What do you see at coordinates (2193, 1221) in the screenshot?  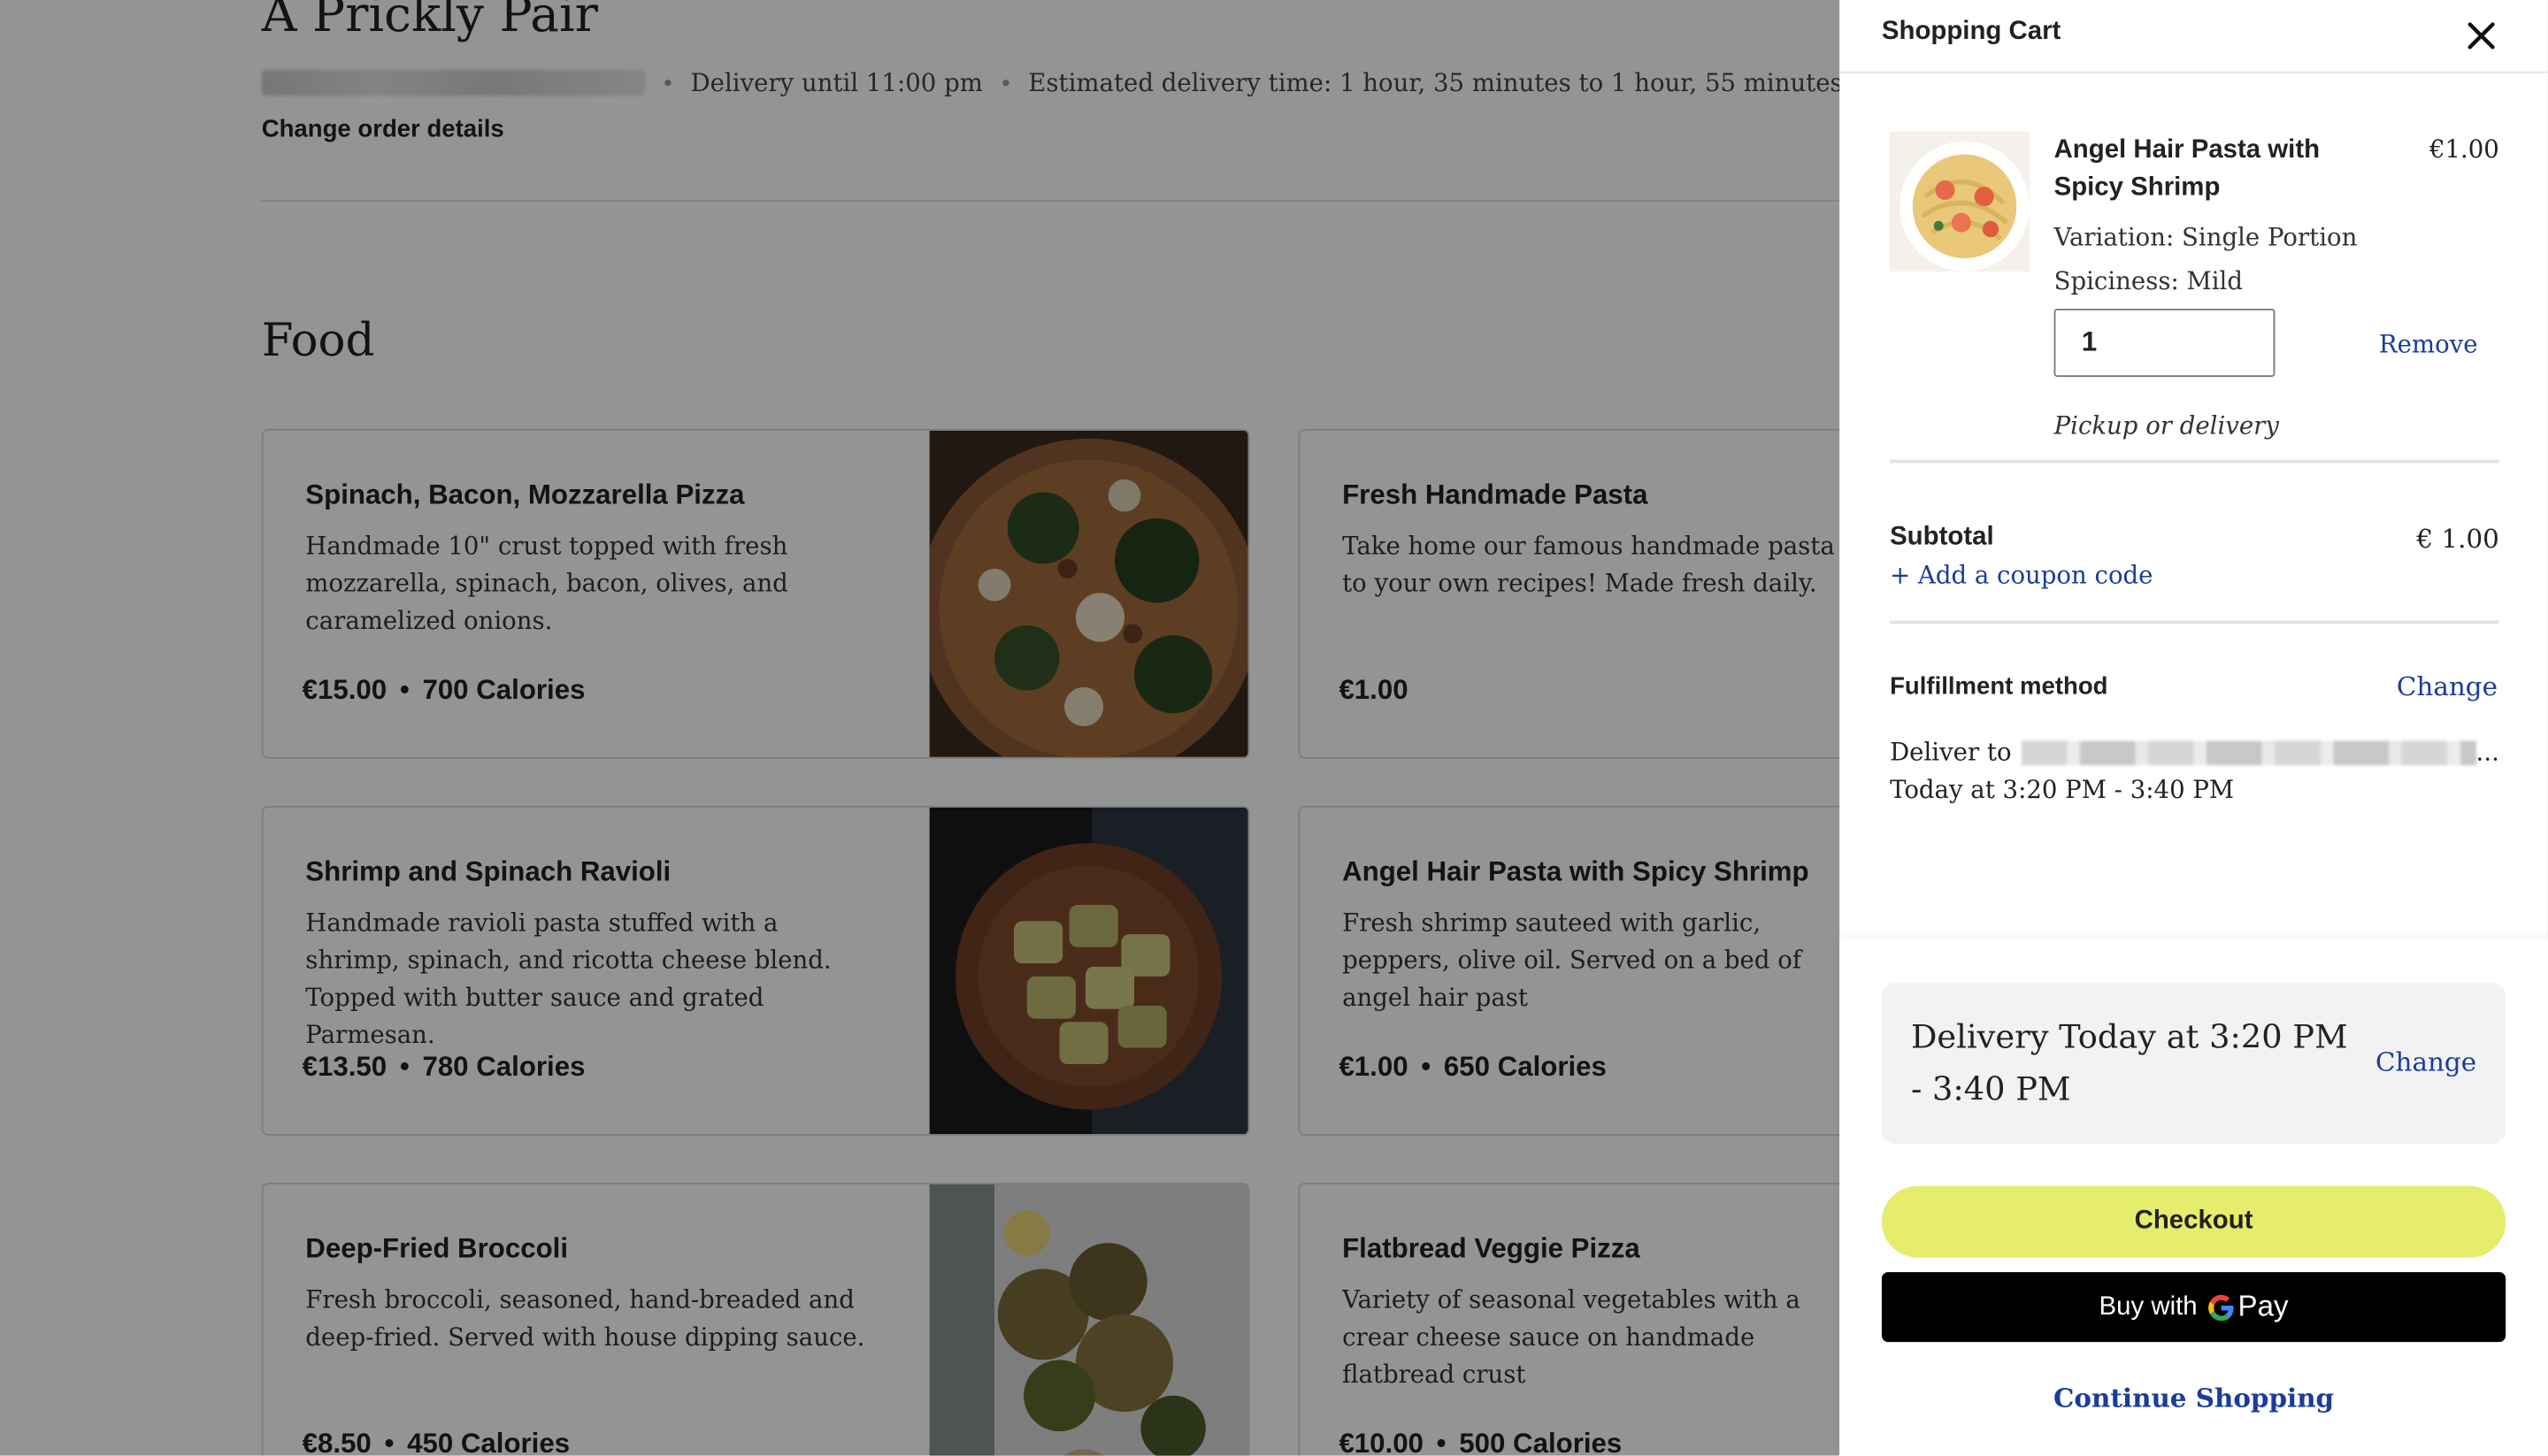 I see `checkout-button: Checkout` at bounding box center [2193, 1221].